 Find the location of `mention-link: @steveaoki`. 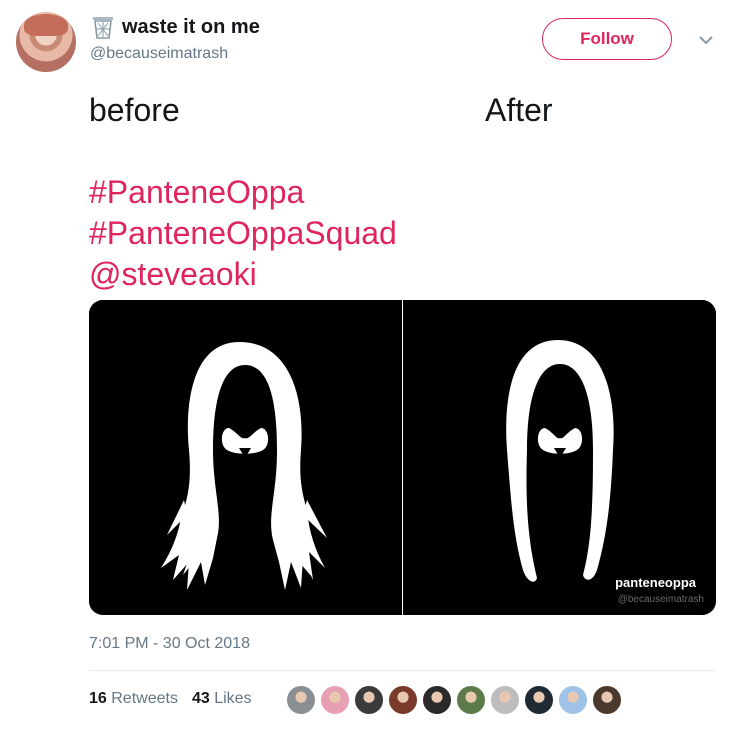

mention-link: @steveaoki is located at coordinates (173, 274).